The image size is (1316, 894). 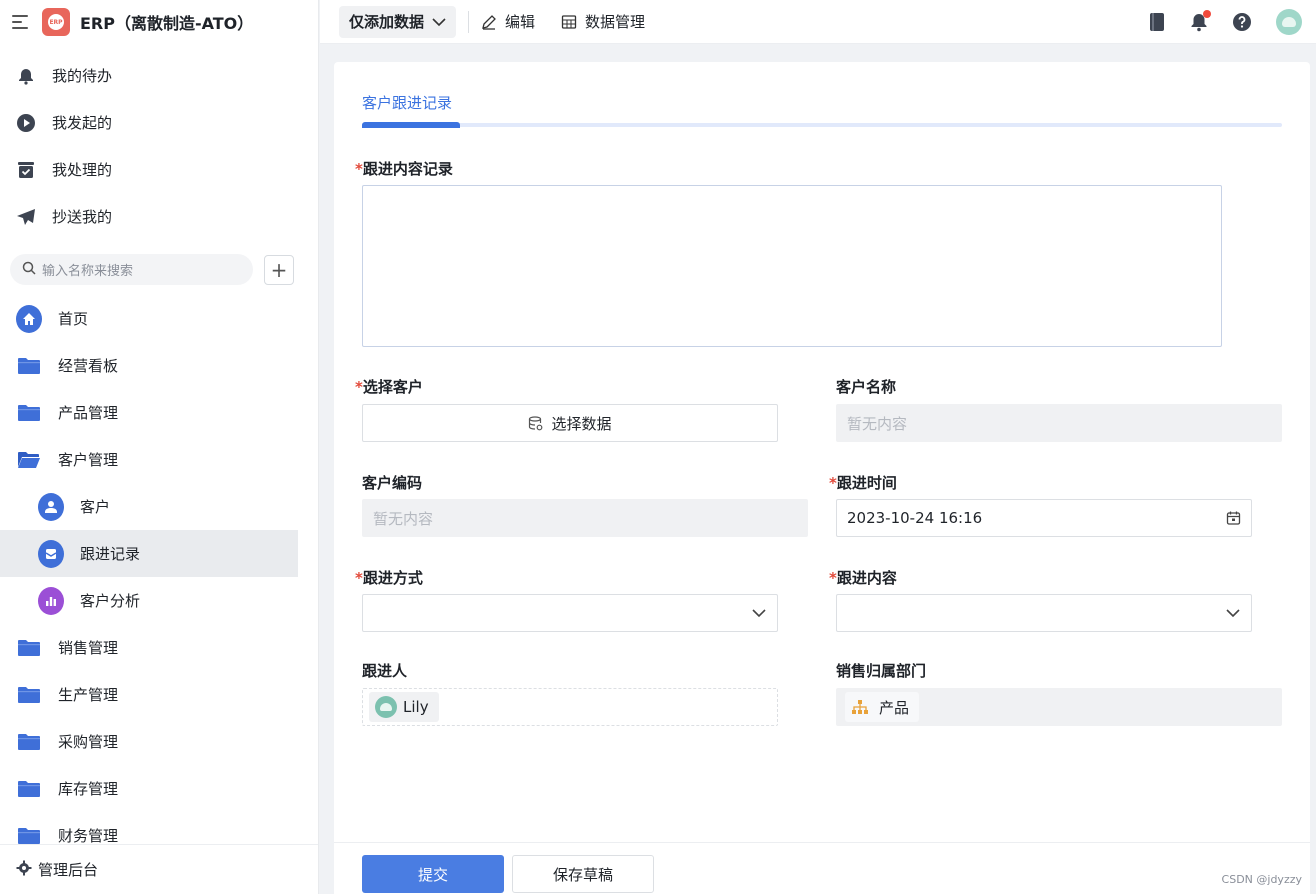 I want to click on nav-item-label: 客户管理, so click(x=88, y=460).